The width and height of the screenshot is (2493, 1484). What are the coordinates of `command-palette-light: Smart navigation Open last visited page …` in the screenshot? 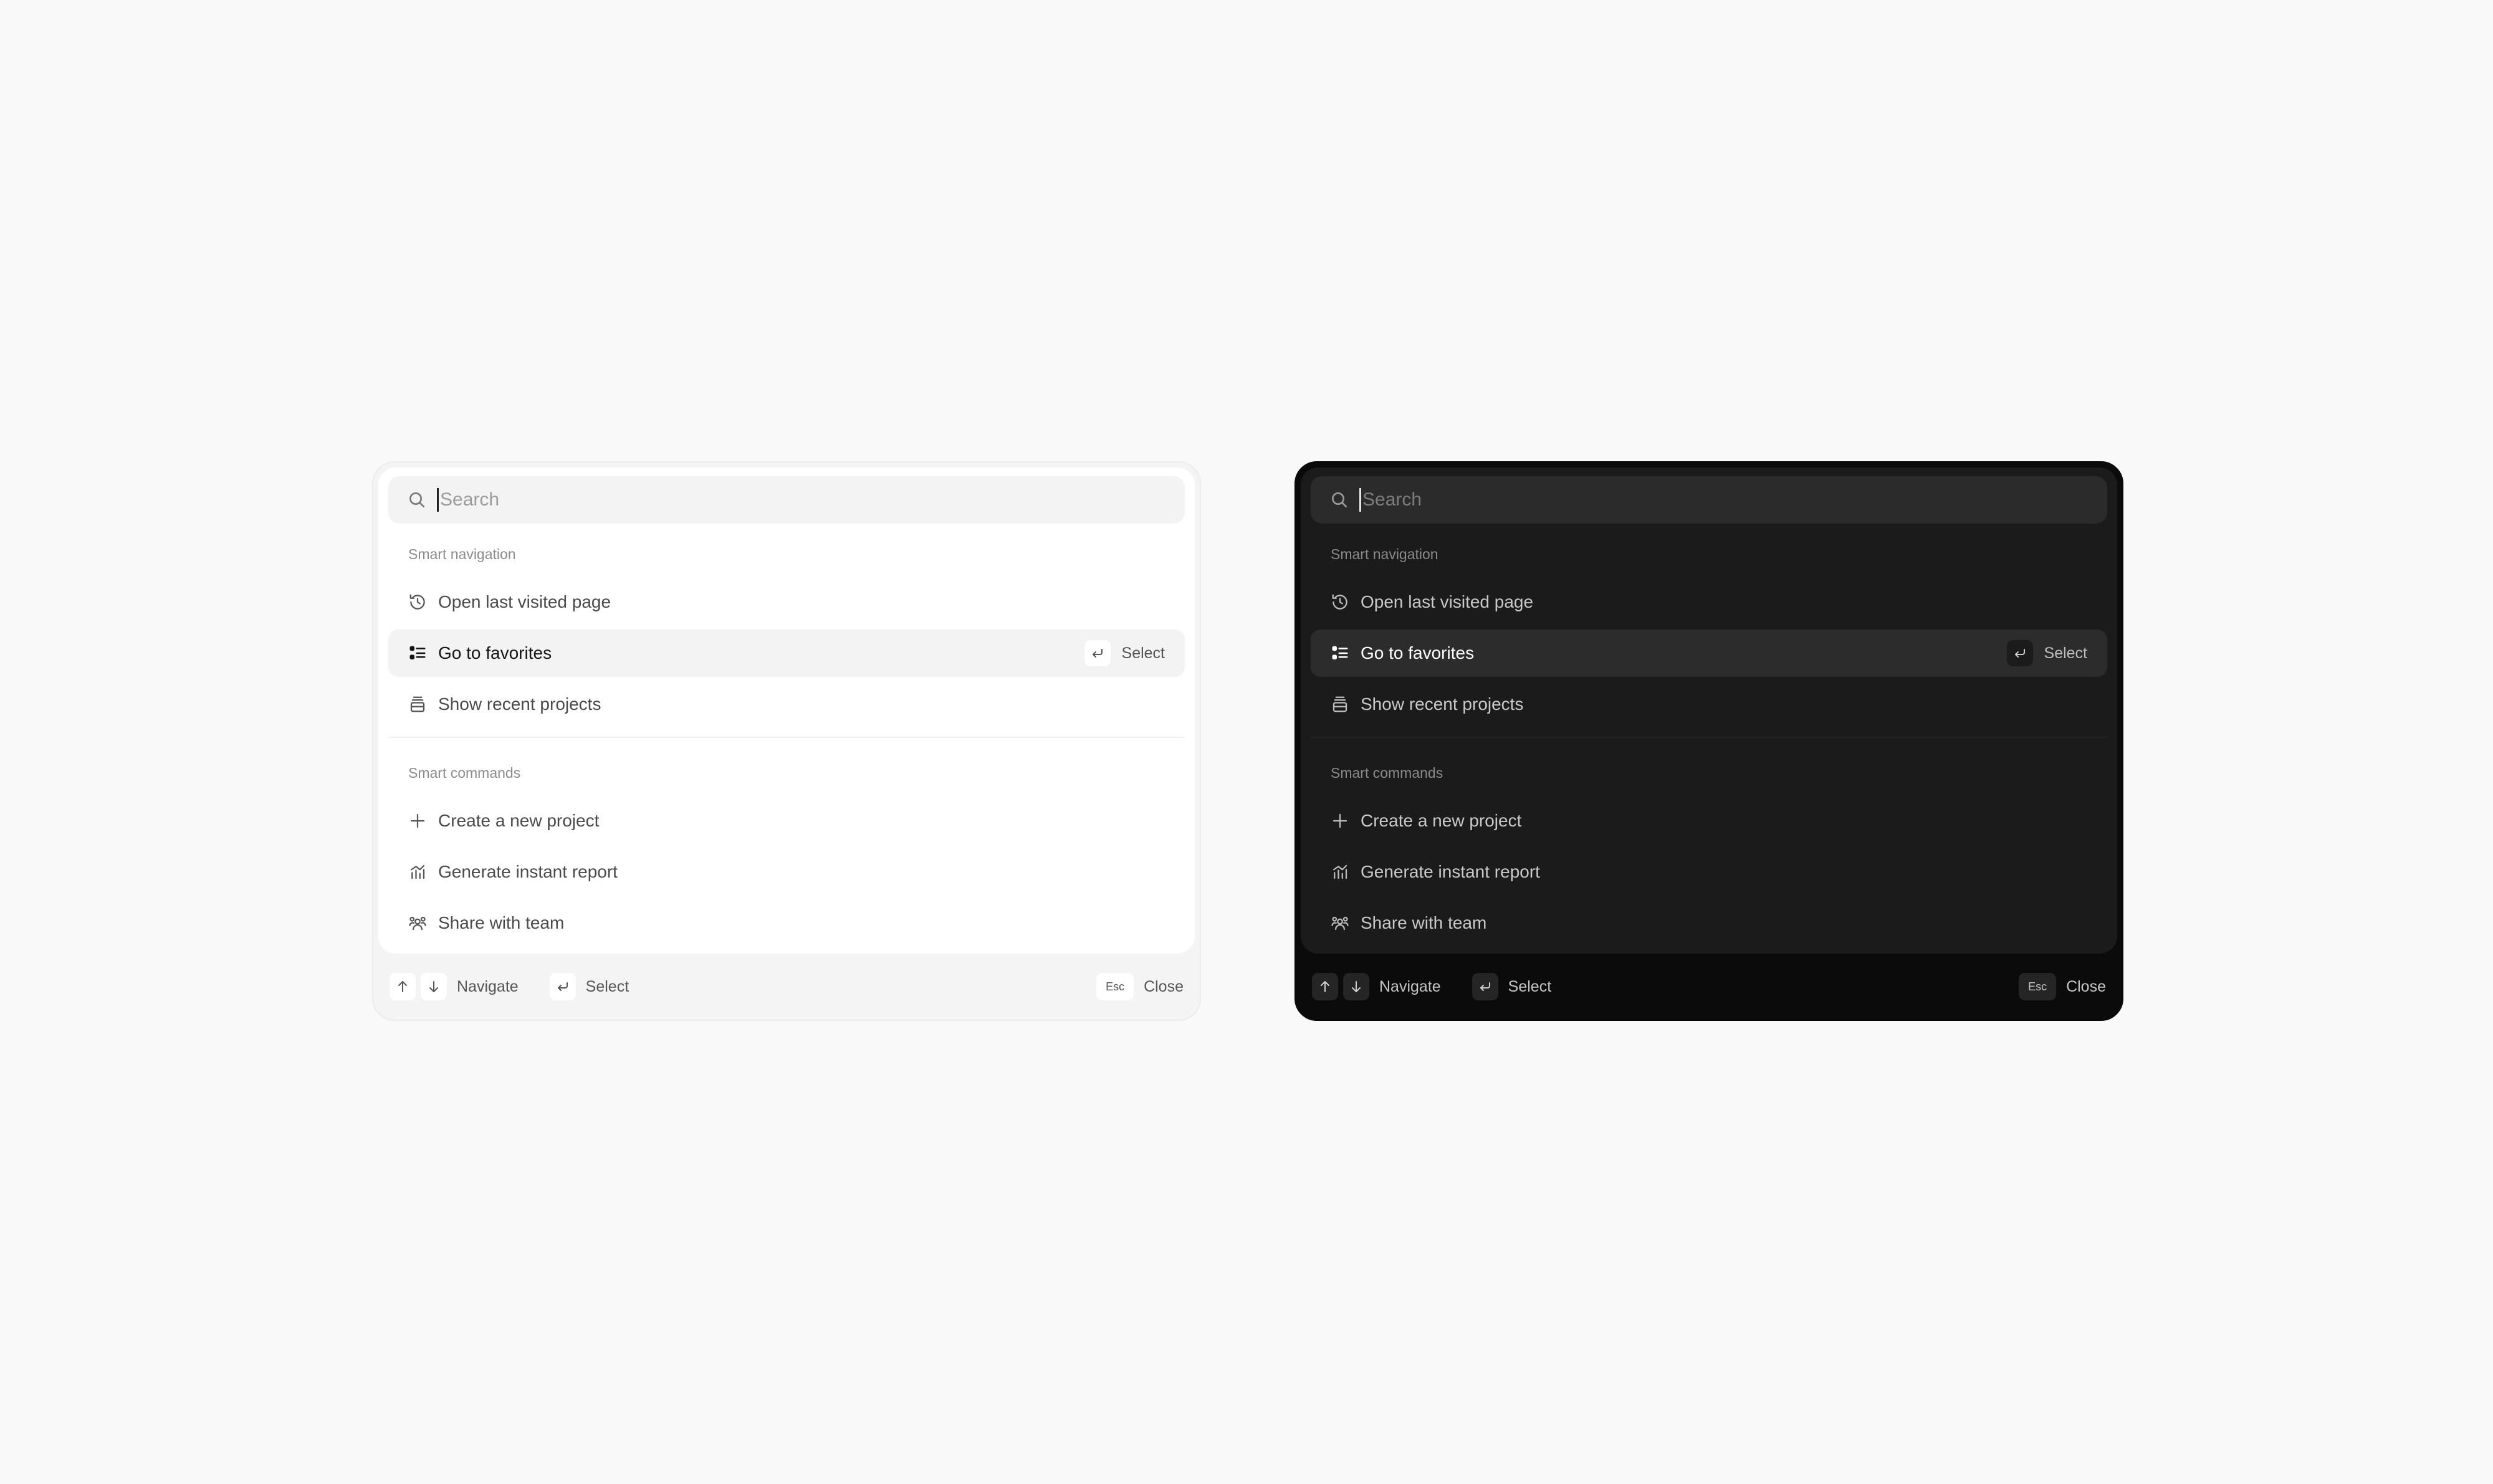 It's located at (787, 741).